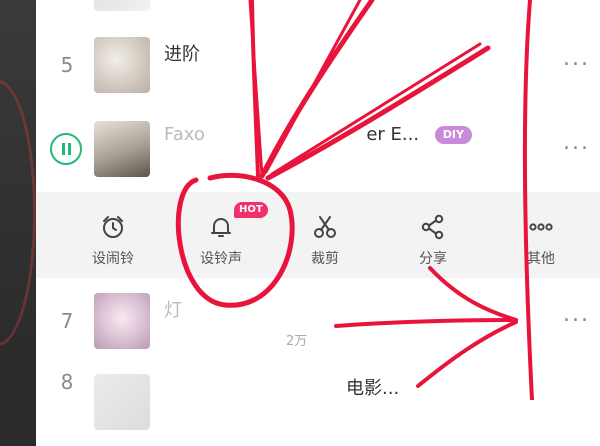 This screenshot has height=446, width=600. What do you see at coordinates (67, 321) in the screenshot?
I see `rank-number: 7` at bounding box center [67, 321].